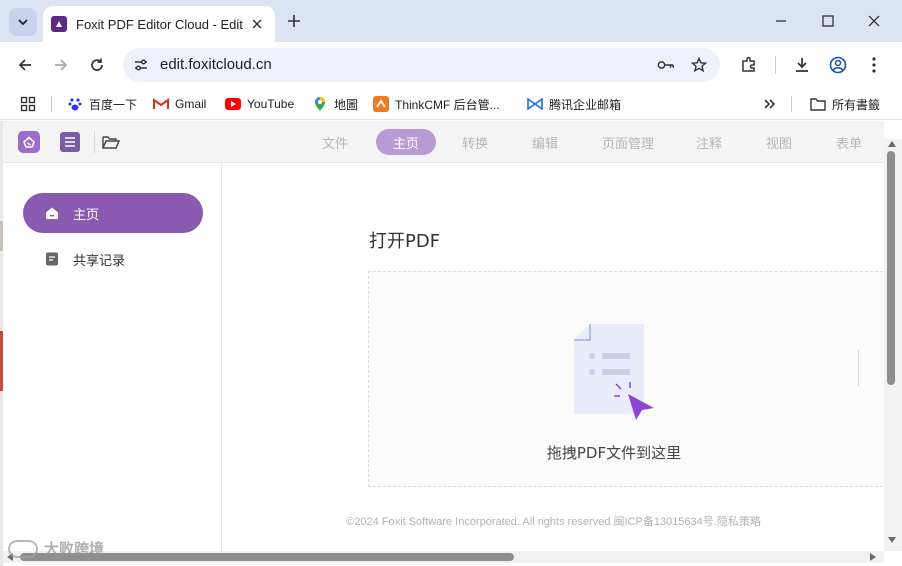 The width and height of the screenshot is (902, 566). What do you see at coordinates (849, 142) in the screenshot?
I see `tab-form: 表单` at bounding box center [849, 142].